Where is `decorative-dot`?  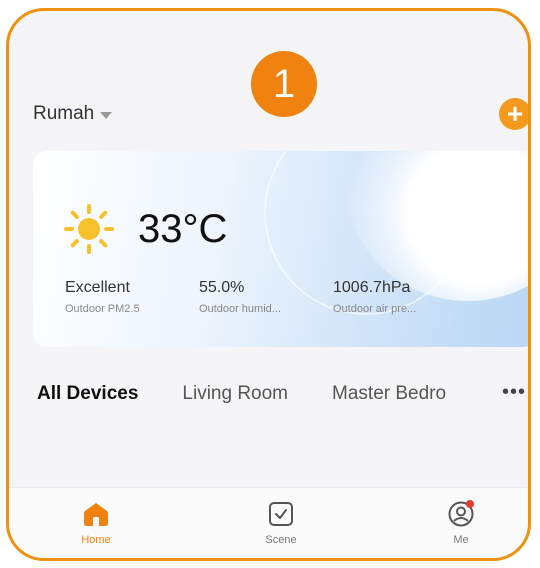
decorative-dot is located at coordinates (466, 248).